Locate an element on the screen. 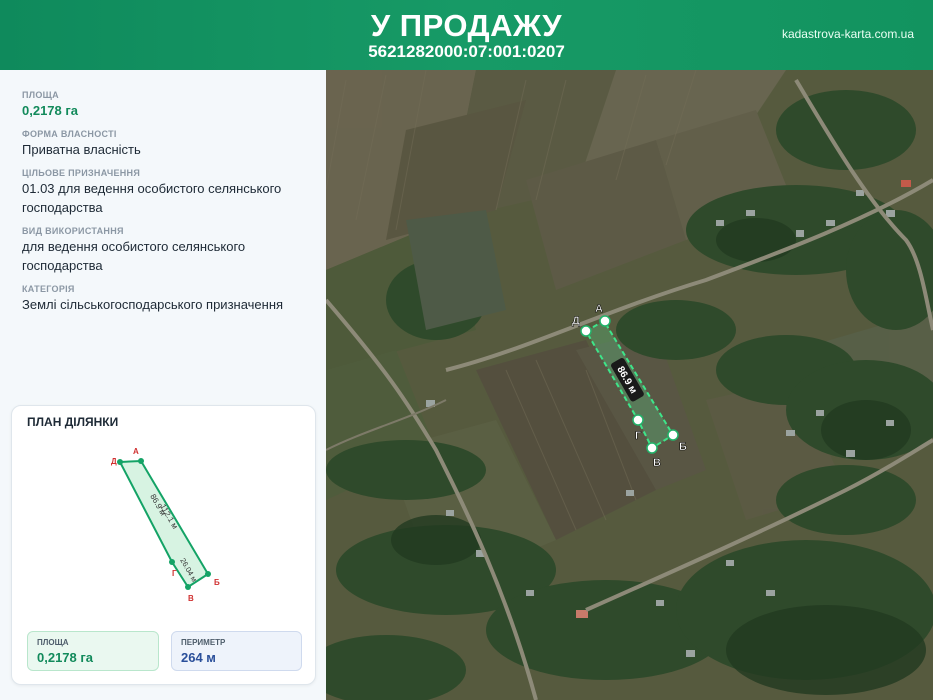  map-label-g: Г is located at coordinates (638, 436).